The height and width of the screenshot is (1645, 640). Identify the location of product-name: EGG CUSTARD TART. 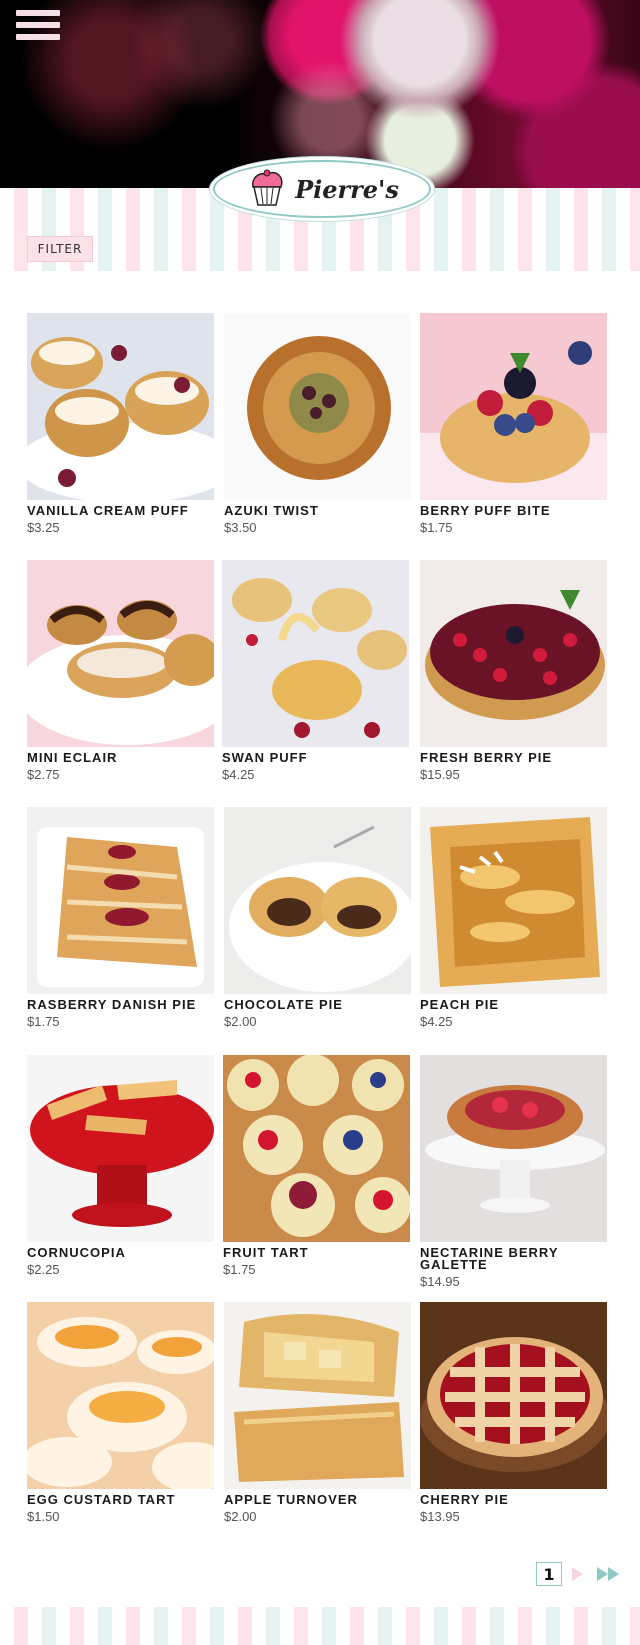
(101, 1499).